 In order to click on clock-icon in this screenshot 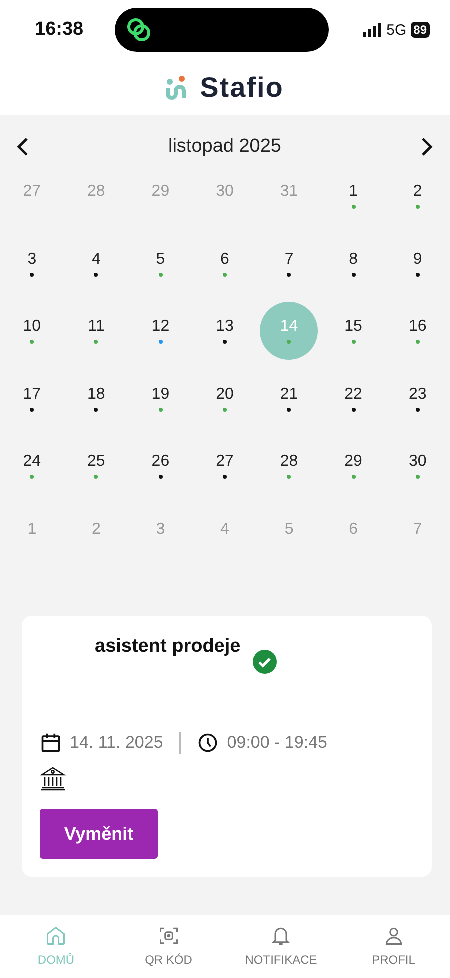, I will do `click(208, 743)`.